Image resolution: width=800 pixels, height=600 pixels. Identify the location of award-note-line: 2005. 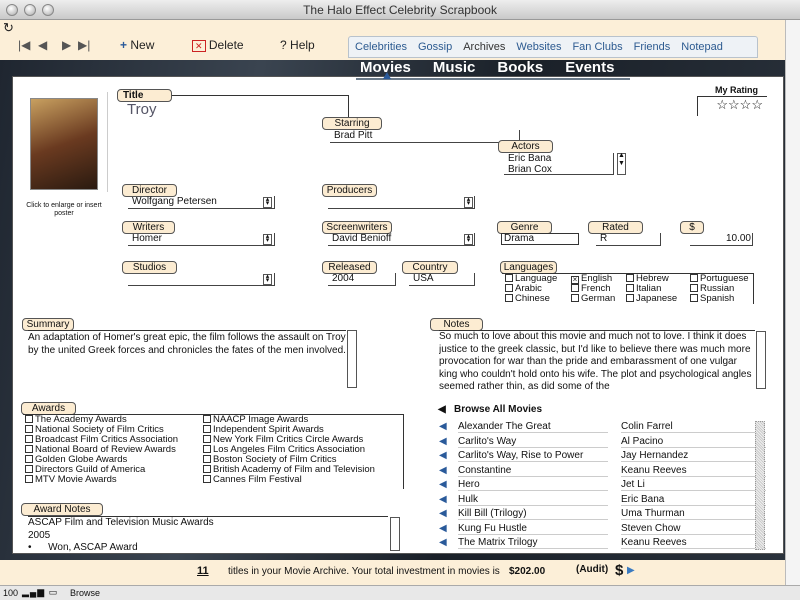
(39, 535).